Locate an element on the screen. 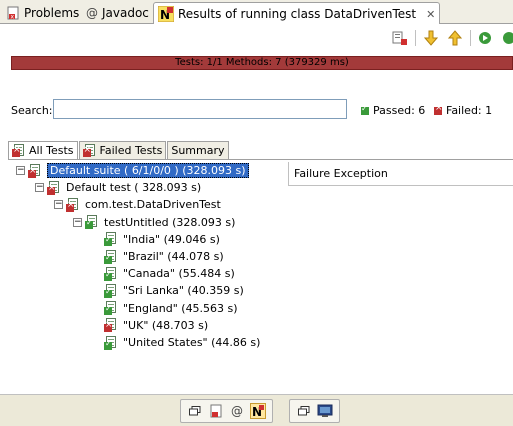 The width and height of the screenshot is (513, 426). tree-node-label: "Brazil" (44.078 s) is located at coordinates (173, 256).